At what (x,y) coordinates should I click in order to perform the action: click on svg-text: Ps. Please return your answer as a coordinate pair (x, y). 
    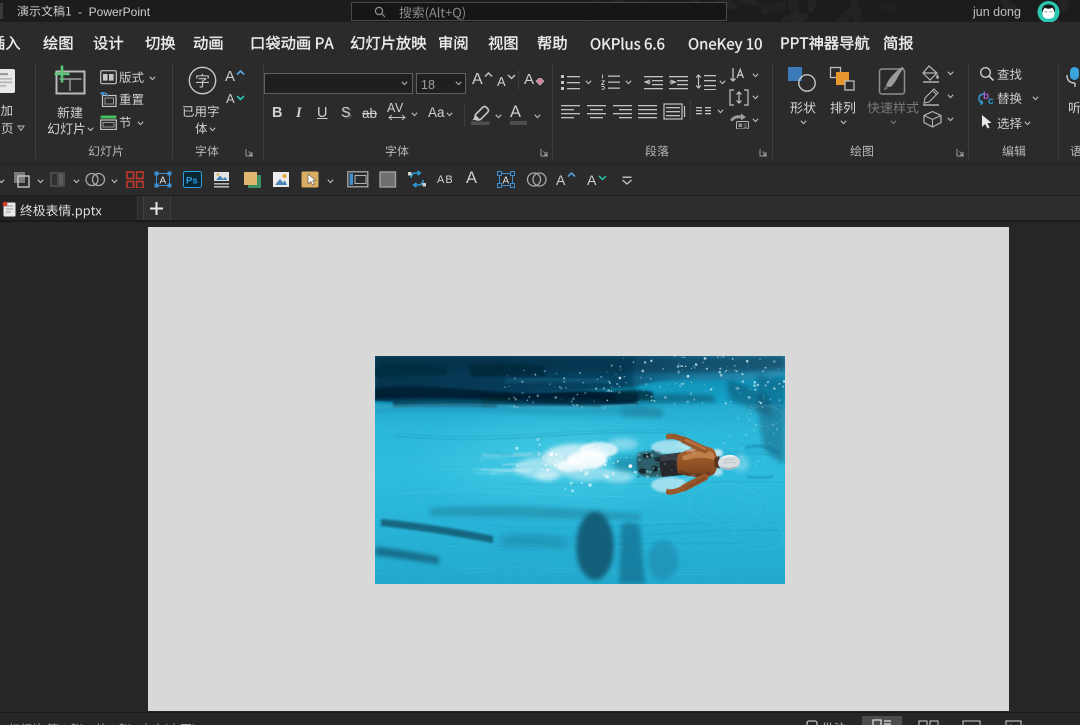
    Looking at the image, I should click on (192, 181).